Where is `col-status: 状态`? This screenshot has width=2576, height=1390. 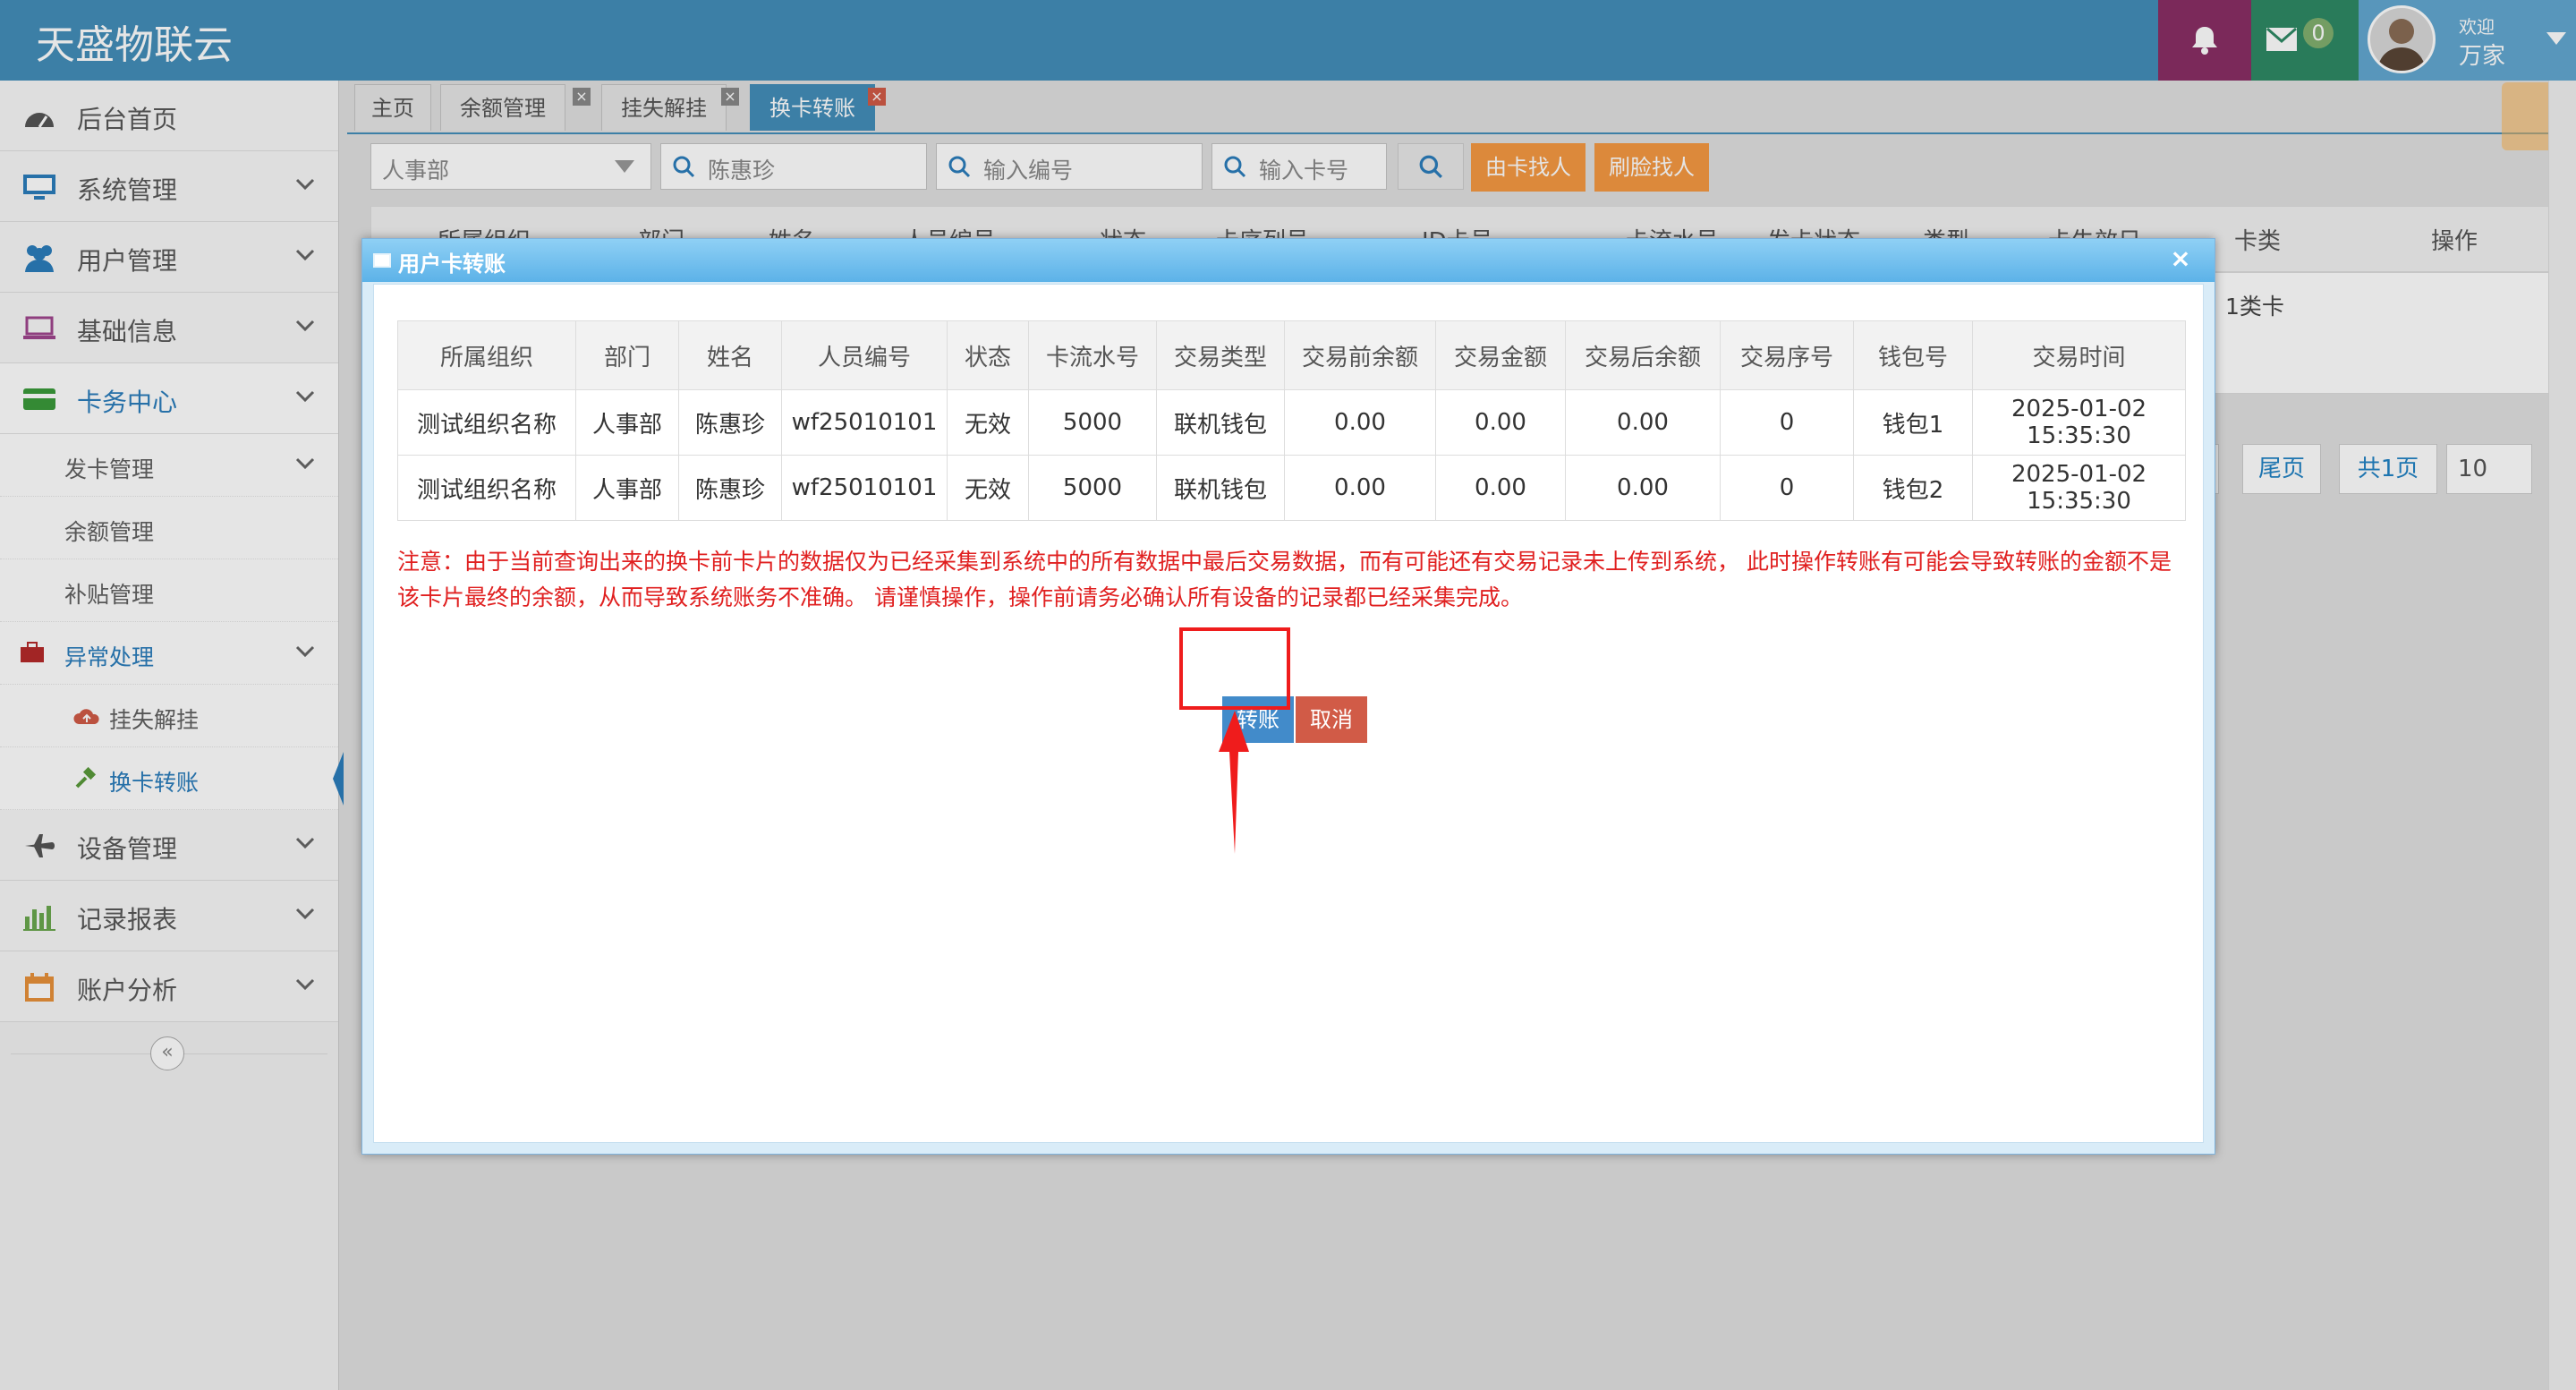 col-status: 状态 is located at coordinates (988, 355).